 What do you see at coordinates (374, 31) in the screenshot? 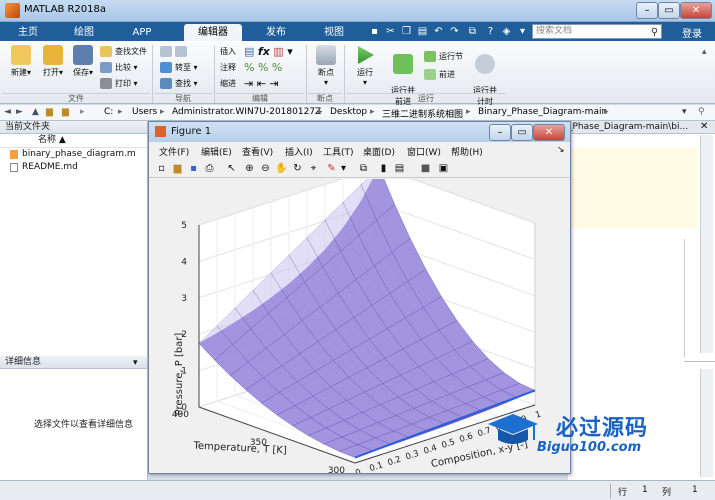
I see `save-icon: ▪` at bounding box center [374, 31].